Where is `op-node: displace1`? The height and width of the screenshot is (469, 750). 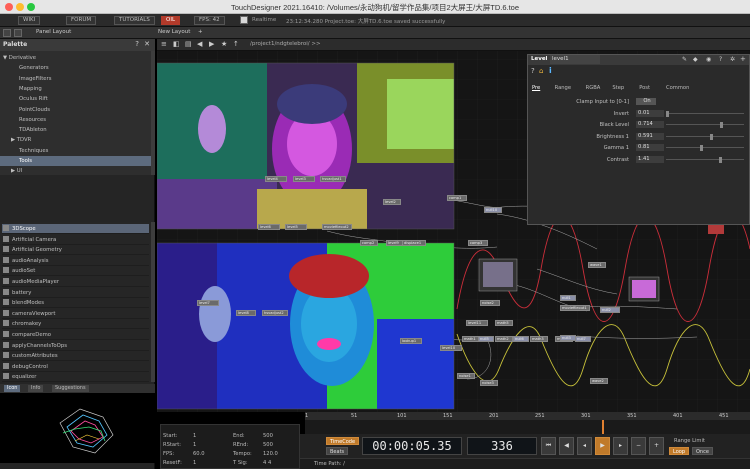 op-node: displace1 is located at coordinates (414, 243).